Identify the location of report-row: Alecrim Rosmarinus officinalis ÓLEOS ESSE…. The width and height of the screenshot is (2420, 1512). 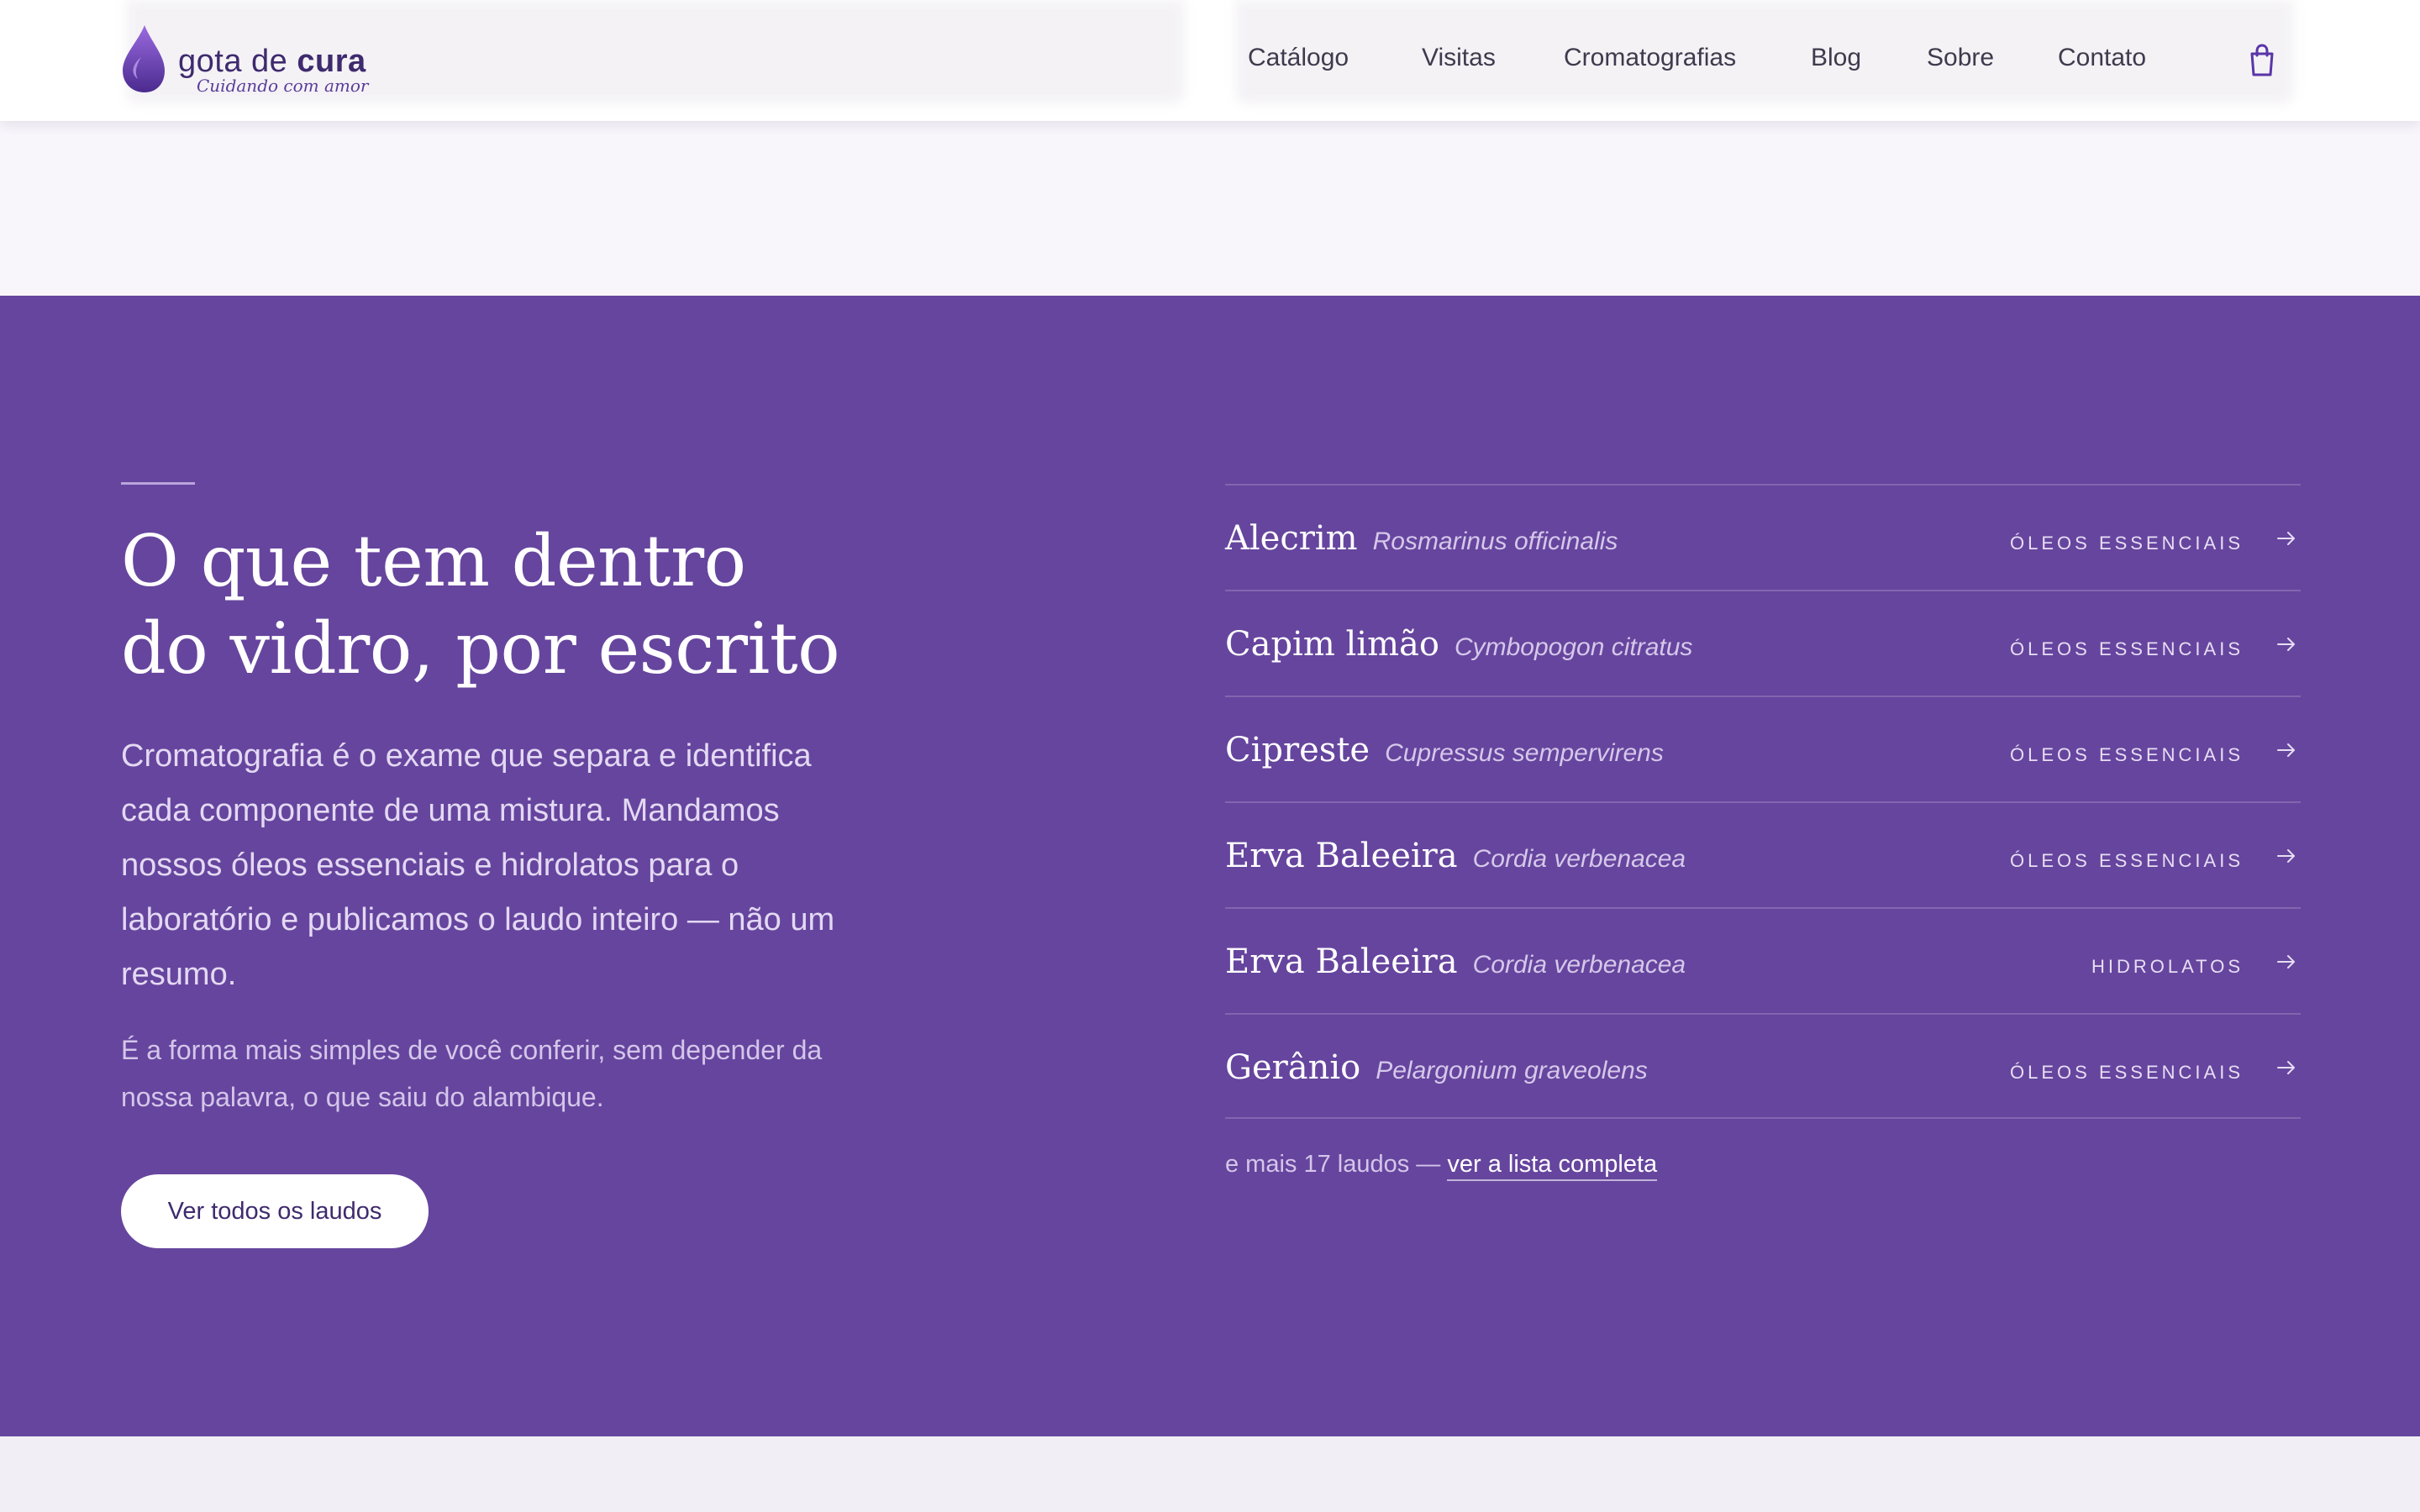
(1763, 537).